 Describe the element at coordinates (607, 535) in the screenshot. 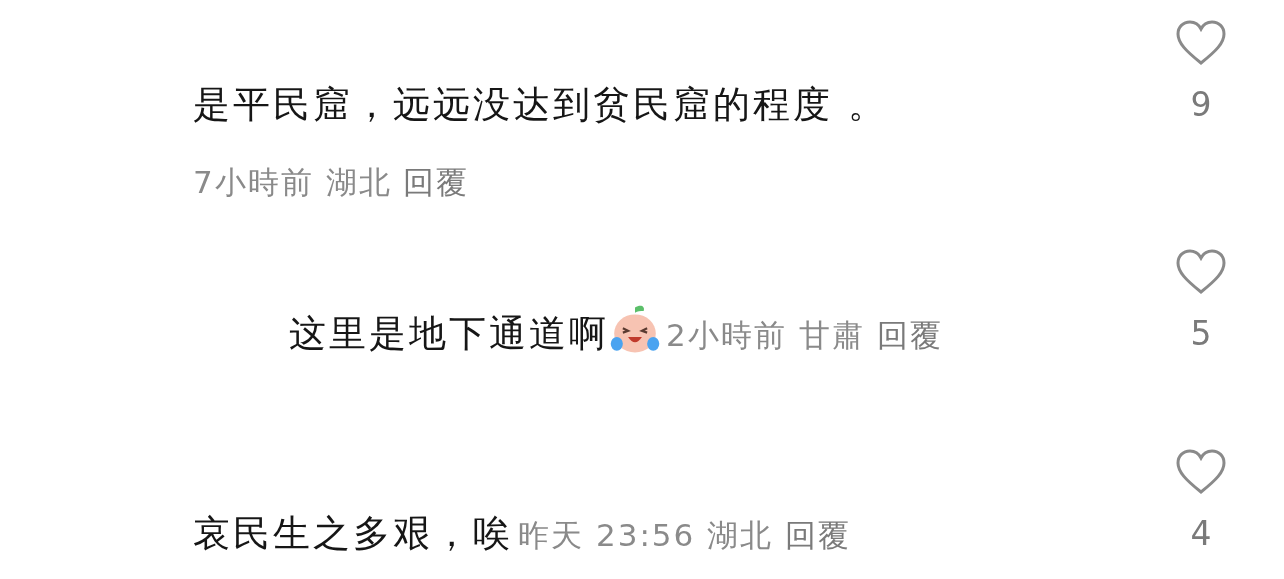

I see `comment-time: 昨天 23:56` at that location.